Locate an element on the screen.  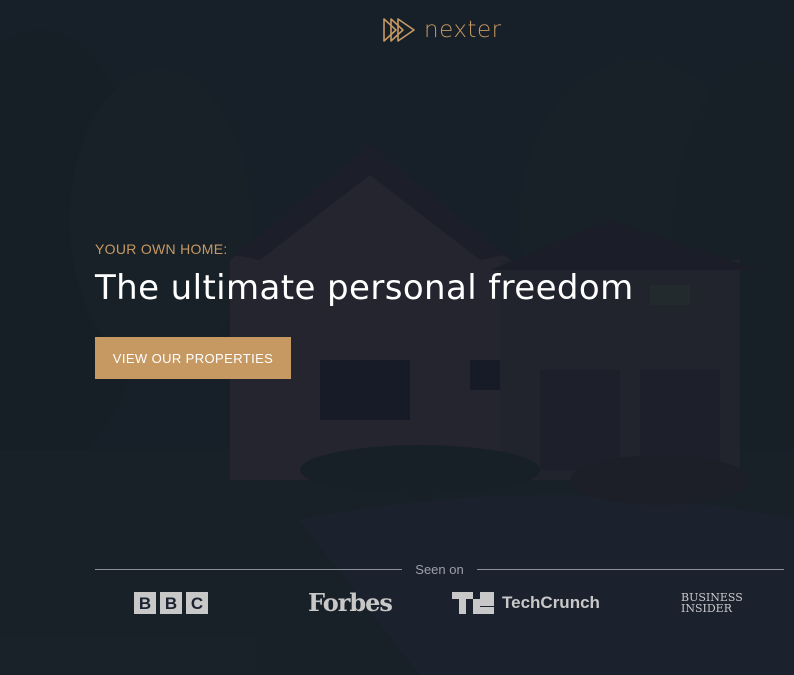
bbc-logo: B BC is located at coordinates (171, 603).